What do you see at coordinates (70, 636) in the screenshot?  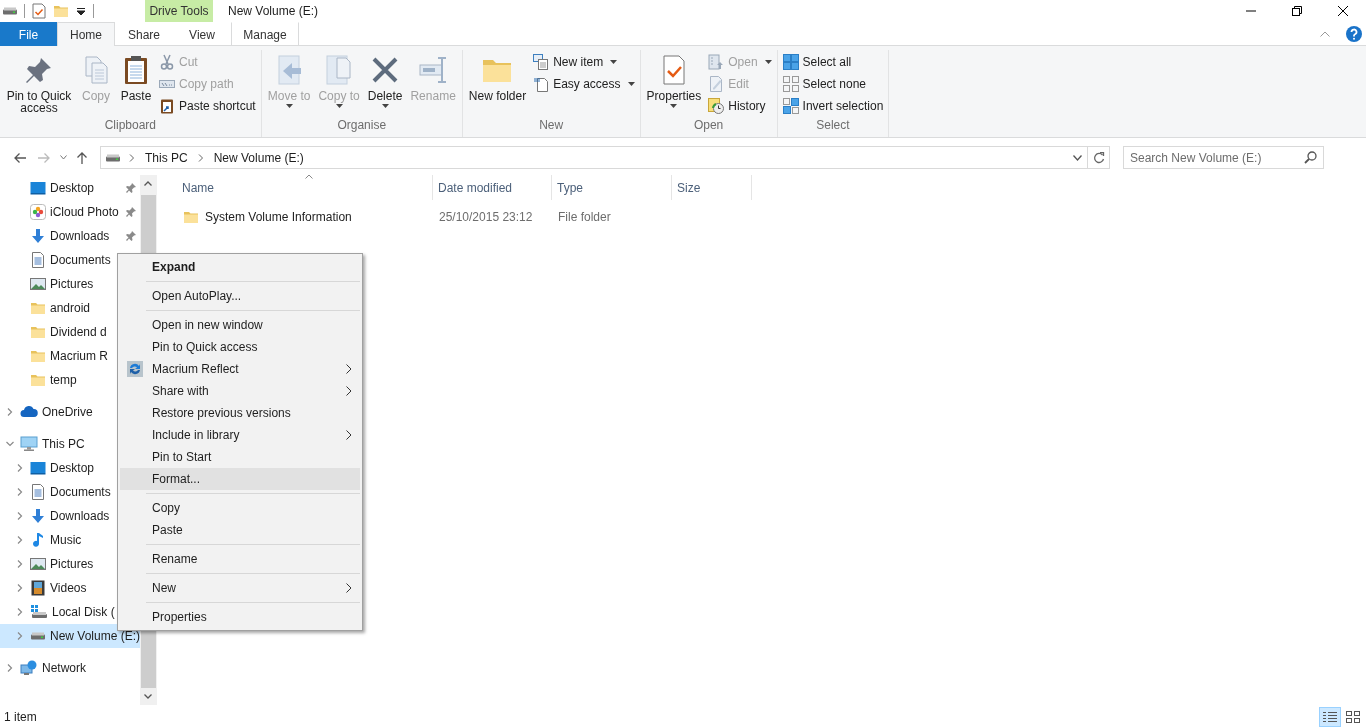 I see `nav-item: New Volume (E:)` at bounding box center [70, 636].